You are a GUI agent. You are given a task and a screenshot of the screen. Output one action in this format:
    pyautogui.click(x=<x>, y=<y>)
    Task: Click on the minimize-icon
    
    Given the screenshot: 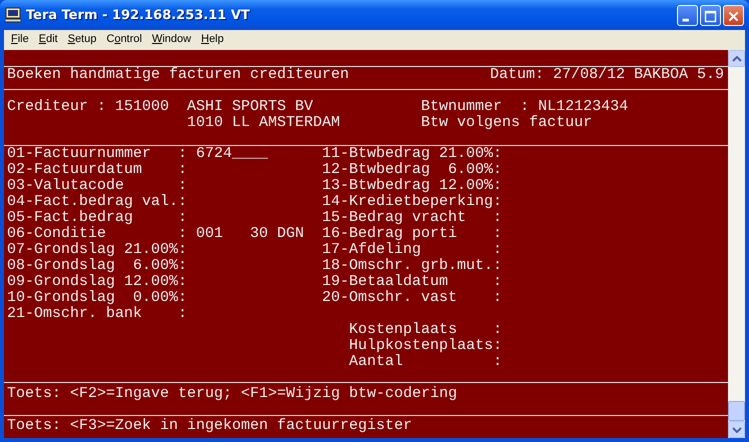 What is the action you would take?
    pyautogui.click(x=685, y=19)
    